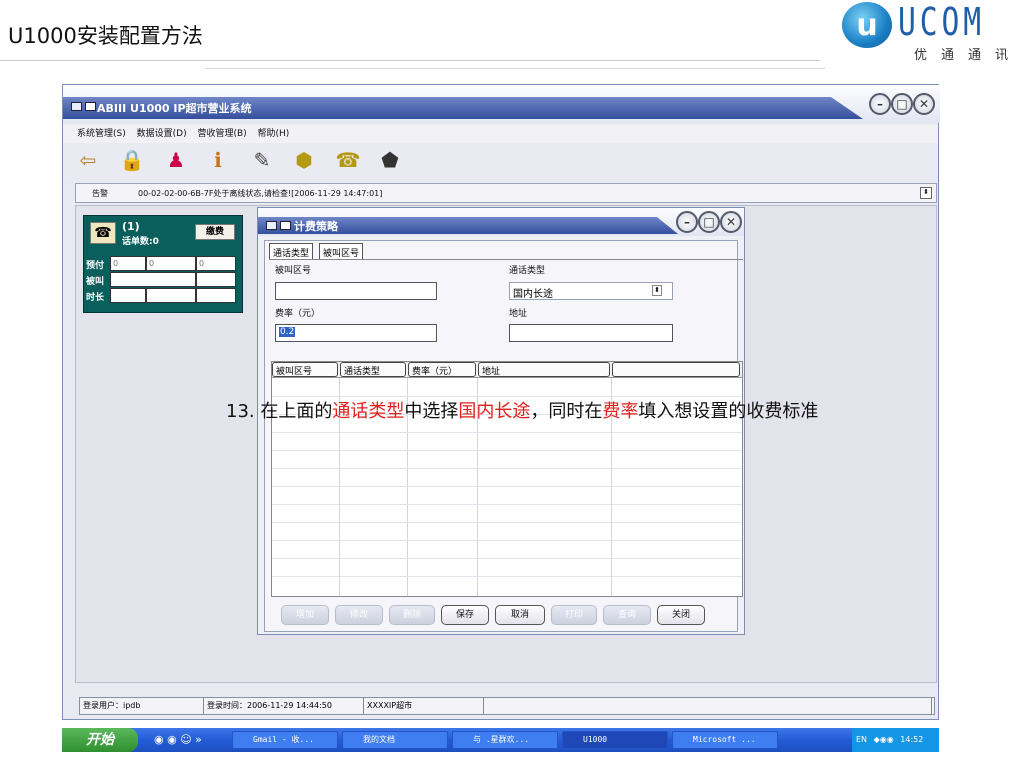 The height and width of the screenshot is (768, 1024). Describe the element at coordinates (465, 615) in the screenshot. I see `save-button: 保存` at that location.